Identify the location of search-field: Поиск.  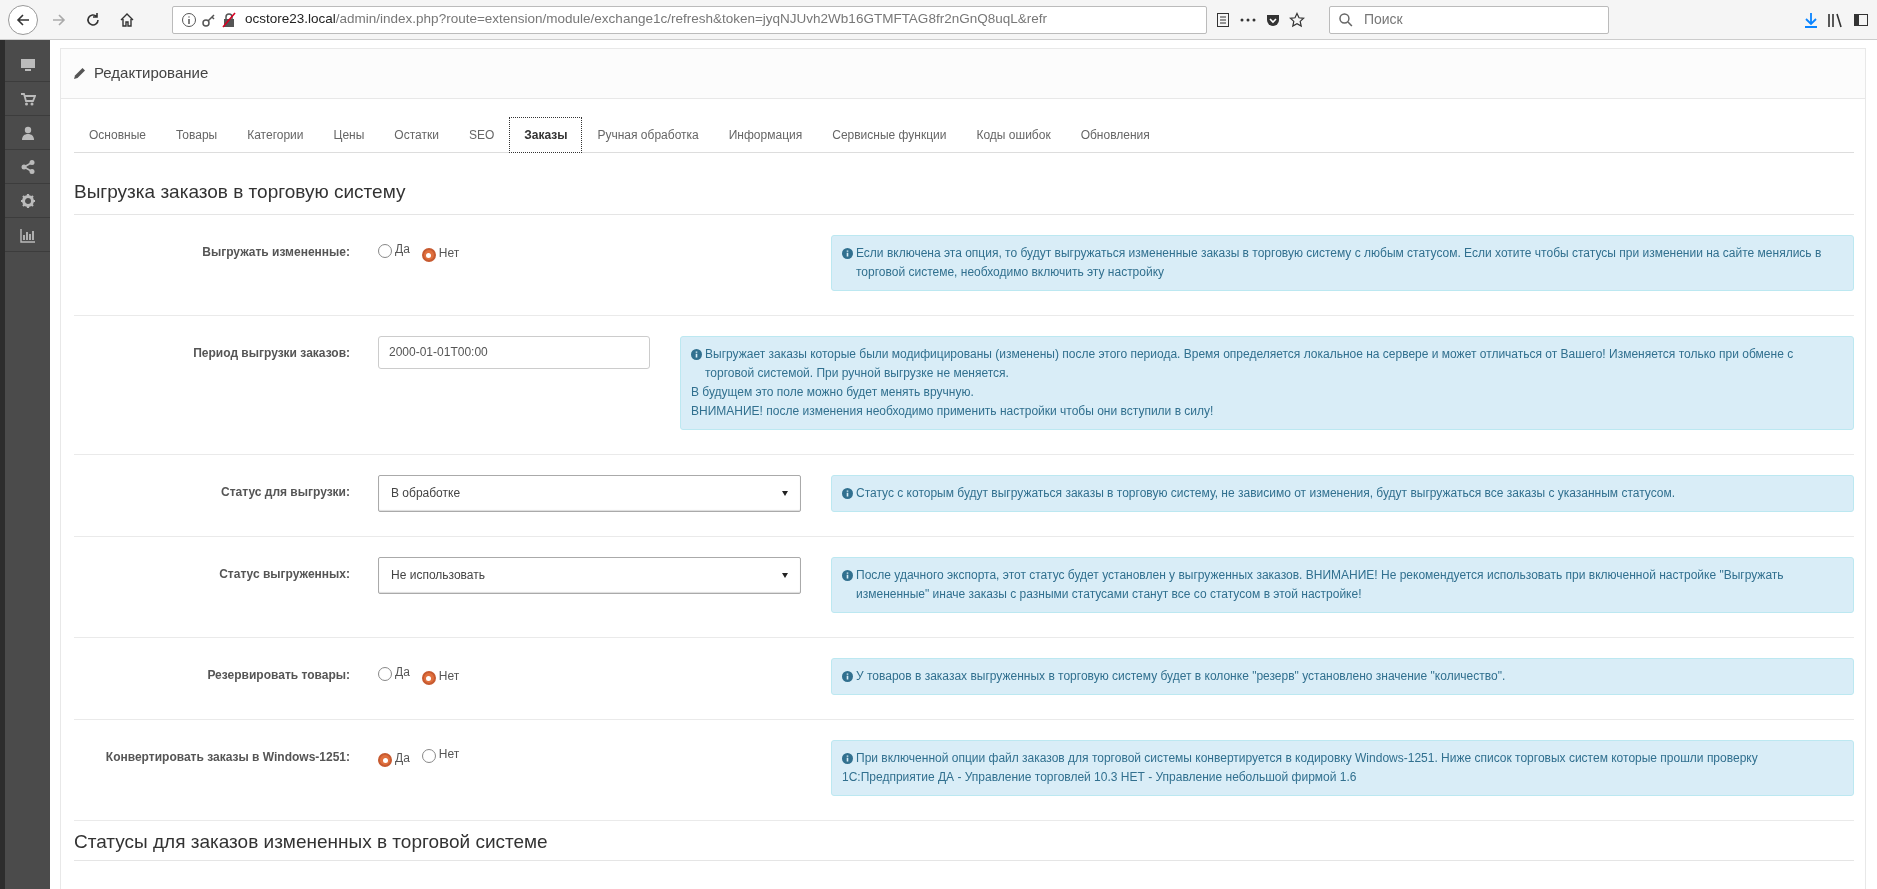
(1480, 19).